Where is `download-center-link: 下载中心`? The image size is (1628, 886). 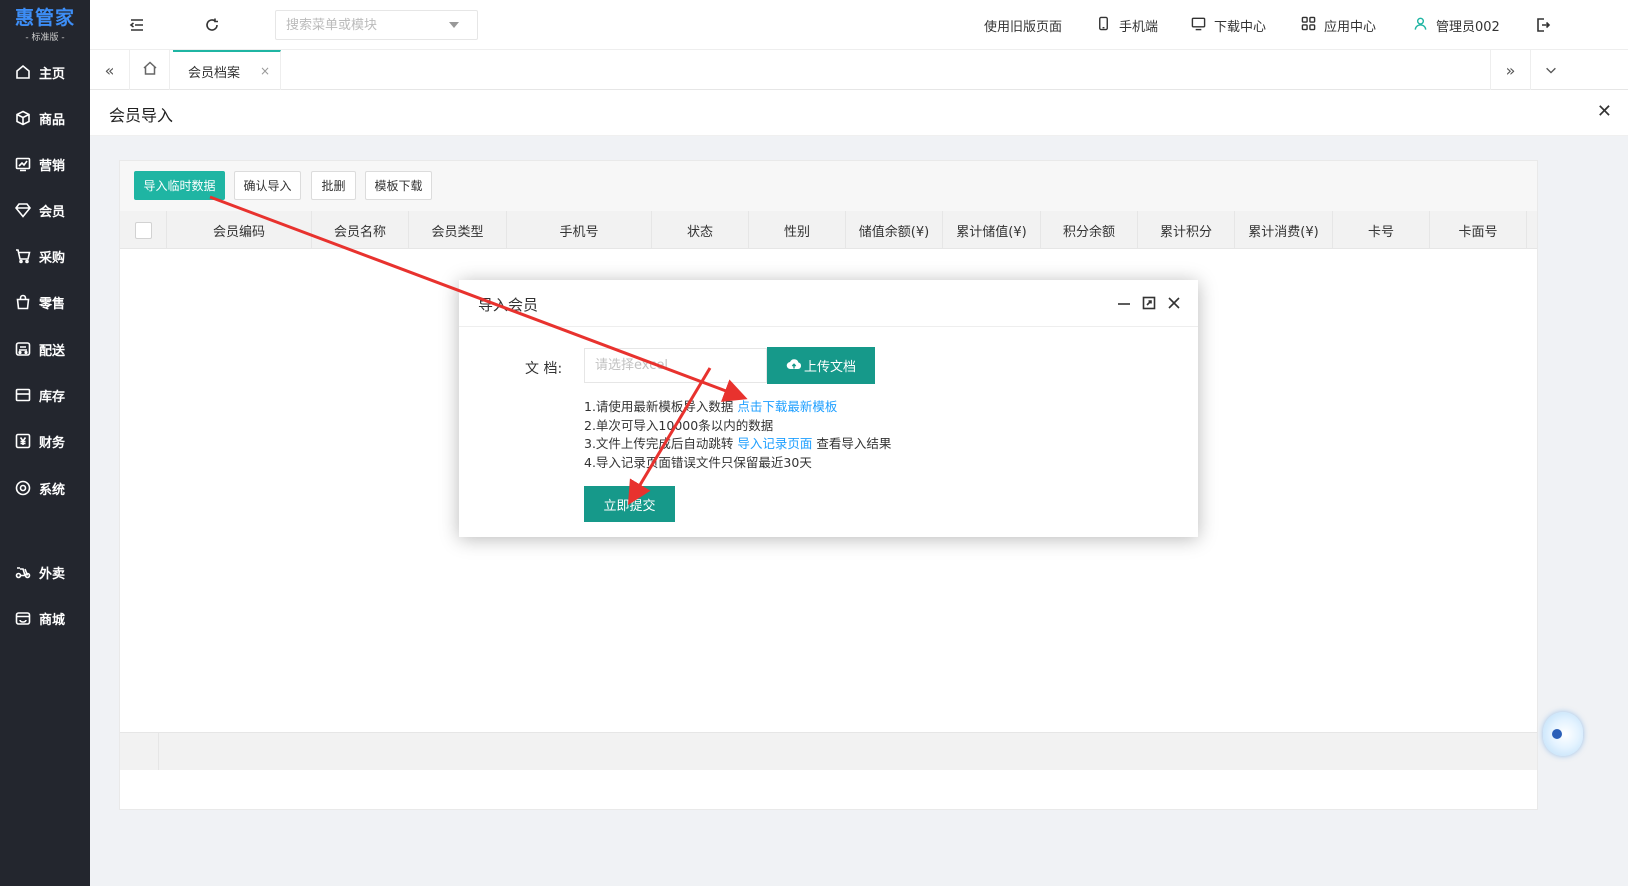 download-center-link: 下载中心 is located at coordinates (1228, 25).